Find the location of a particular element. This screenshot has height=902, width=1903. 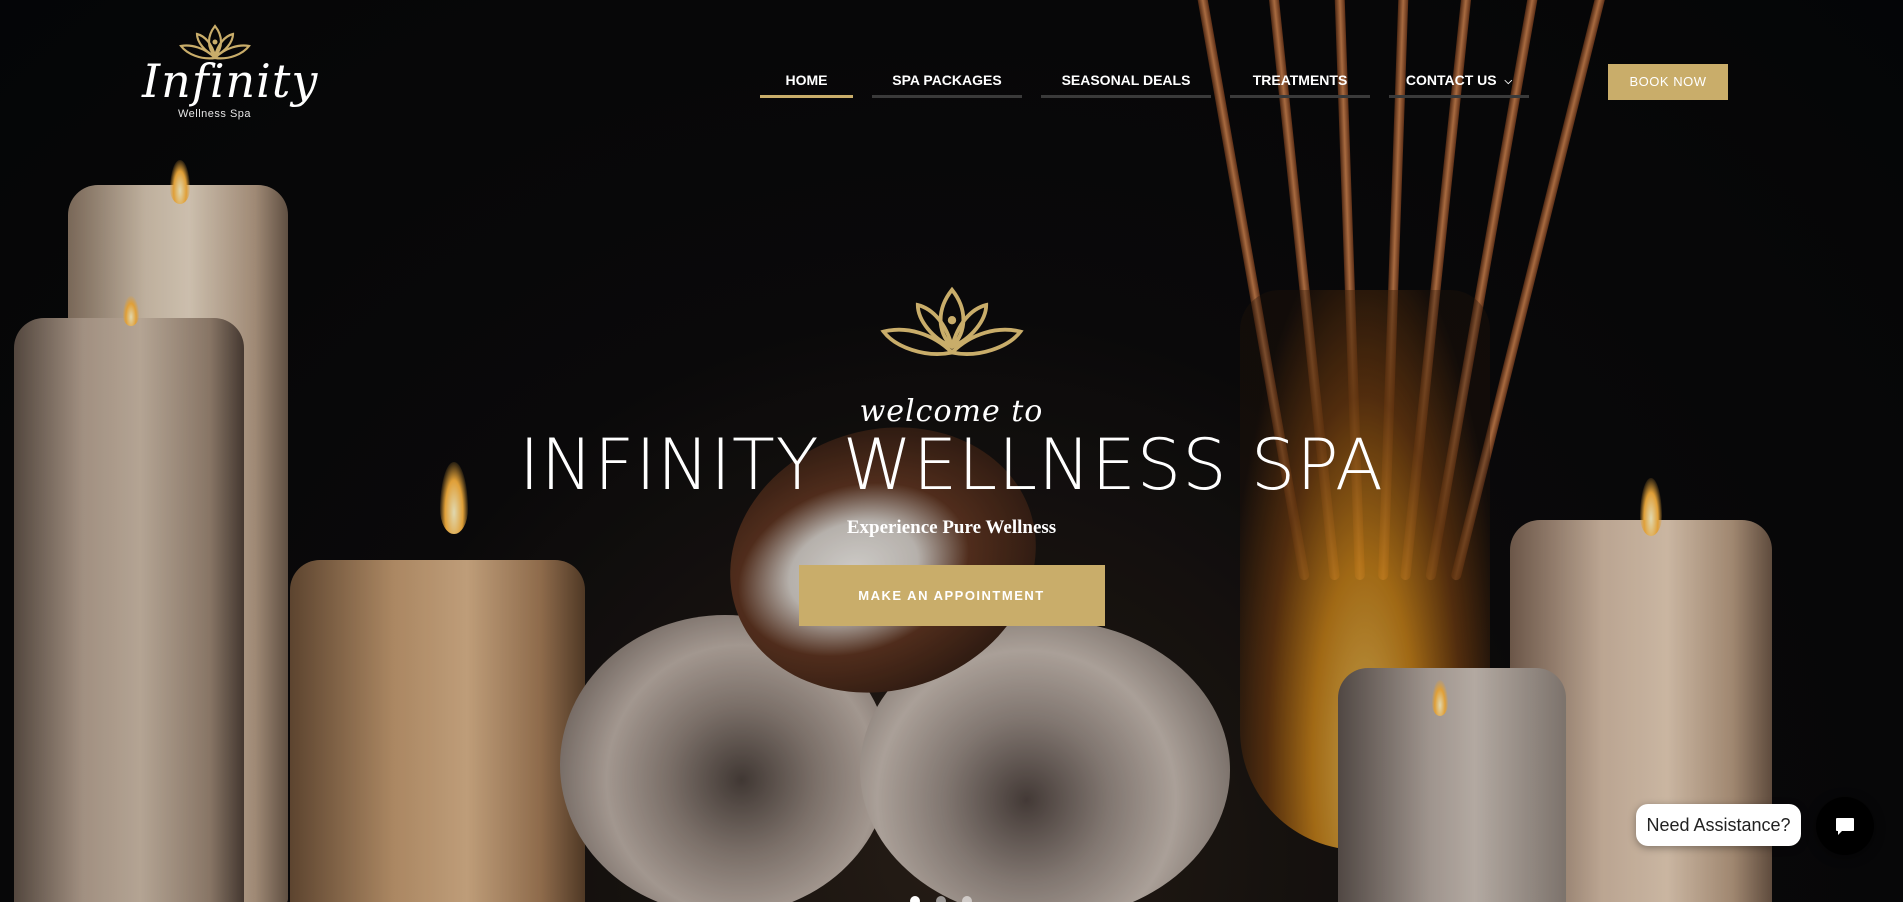

logo-wordmark: Infinity is located at coordinates (230, 81).